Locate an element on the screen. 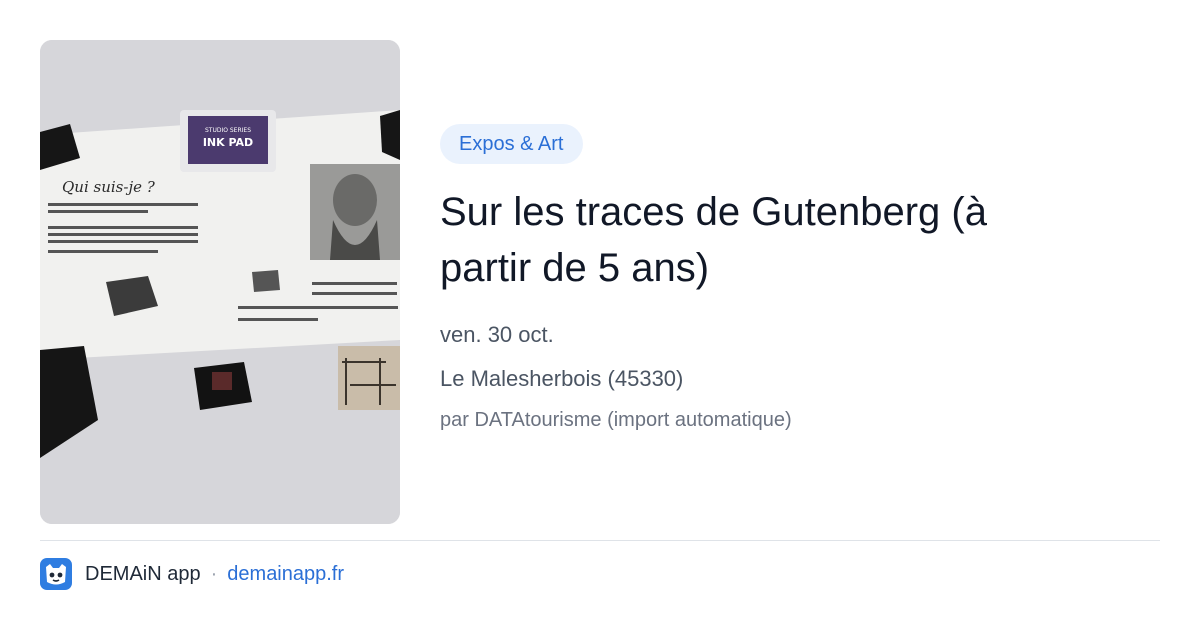  ink-pad-label-text: INK PAD is located at coordinates (228, 142).